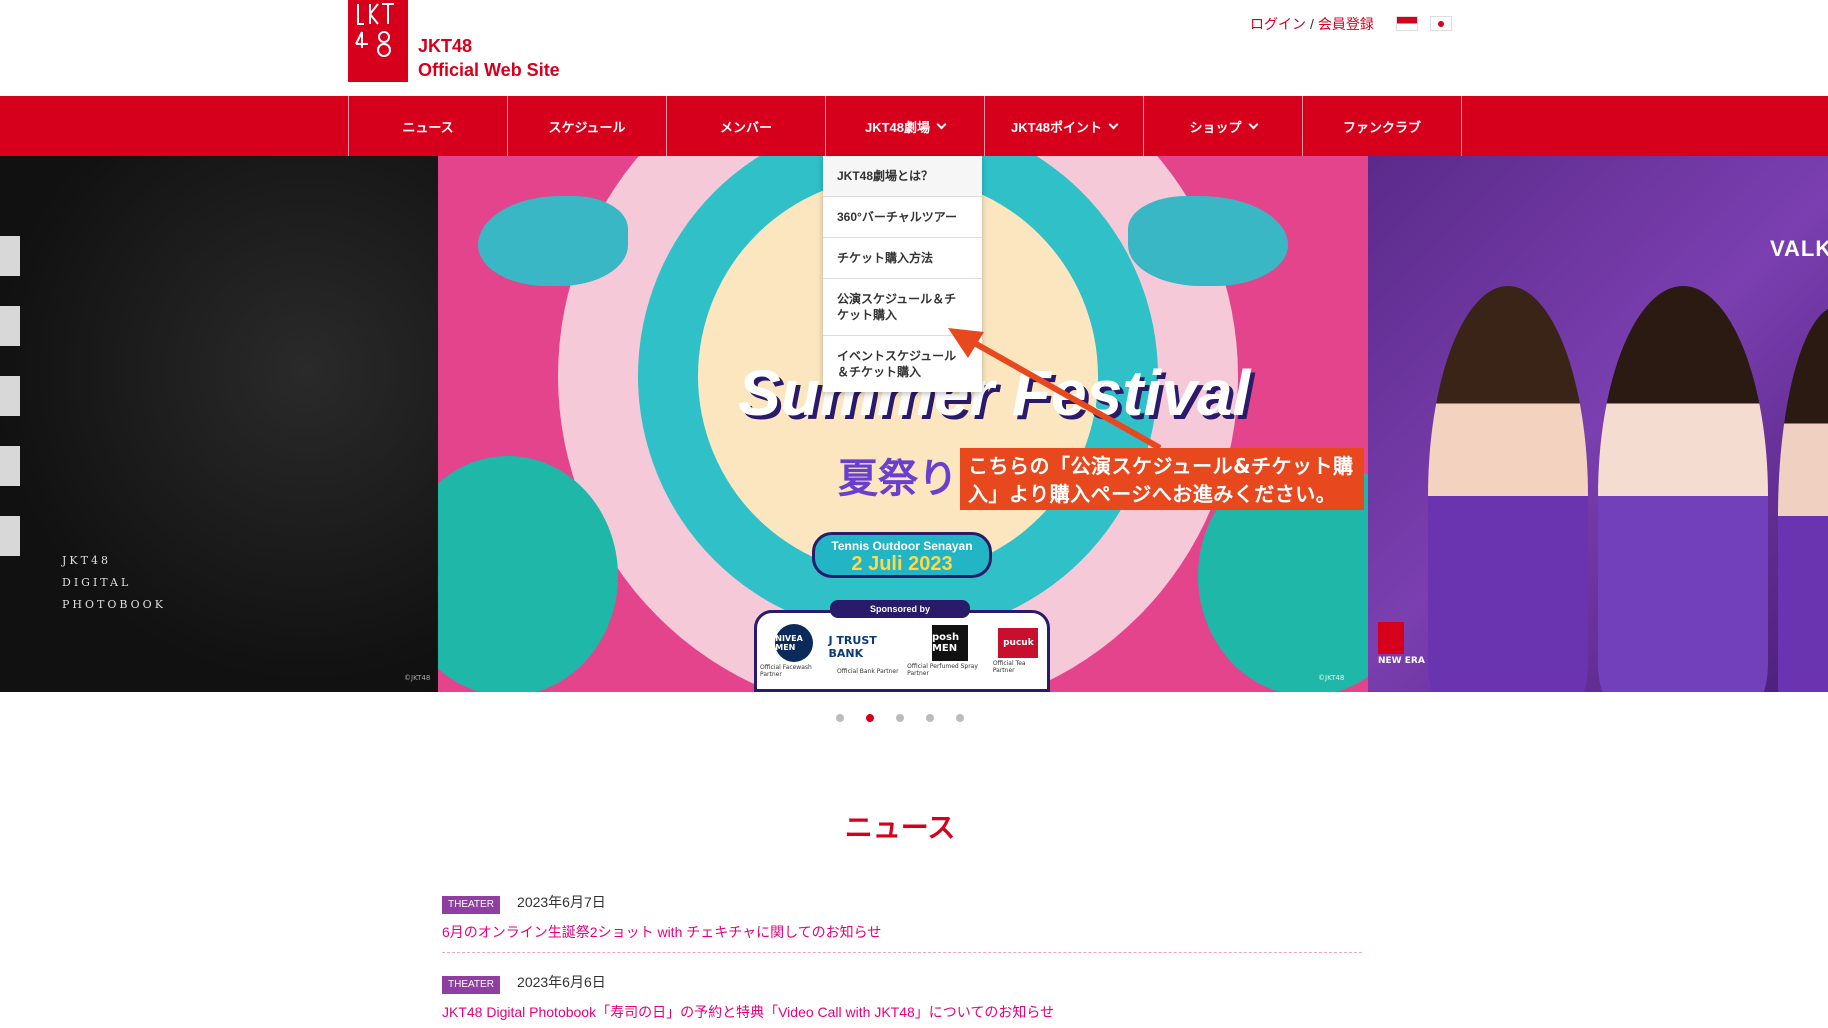 The width and height of the screenshot is (1828, 1028). Describe the element at coordinates (1018, 643) in the screenshot. I see `pucuk-logo: pucuk` at that location.